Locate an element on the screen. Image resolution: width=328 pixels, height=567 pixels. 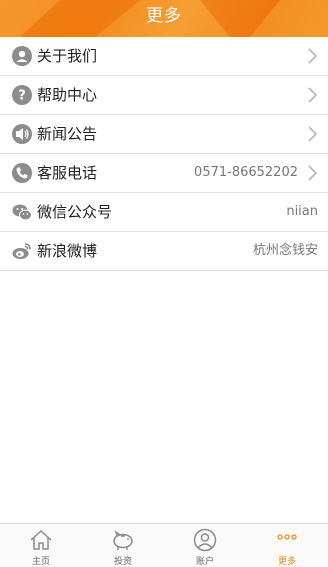
tab-home: 主页 is located at coordinates (41, 545).